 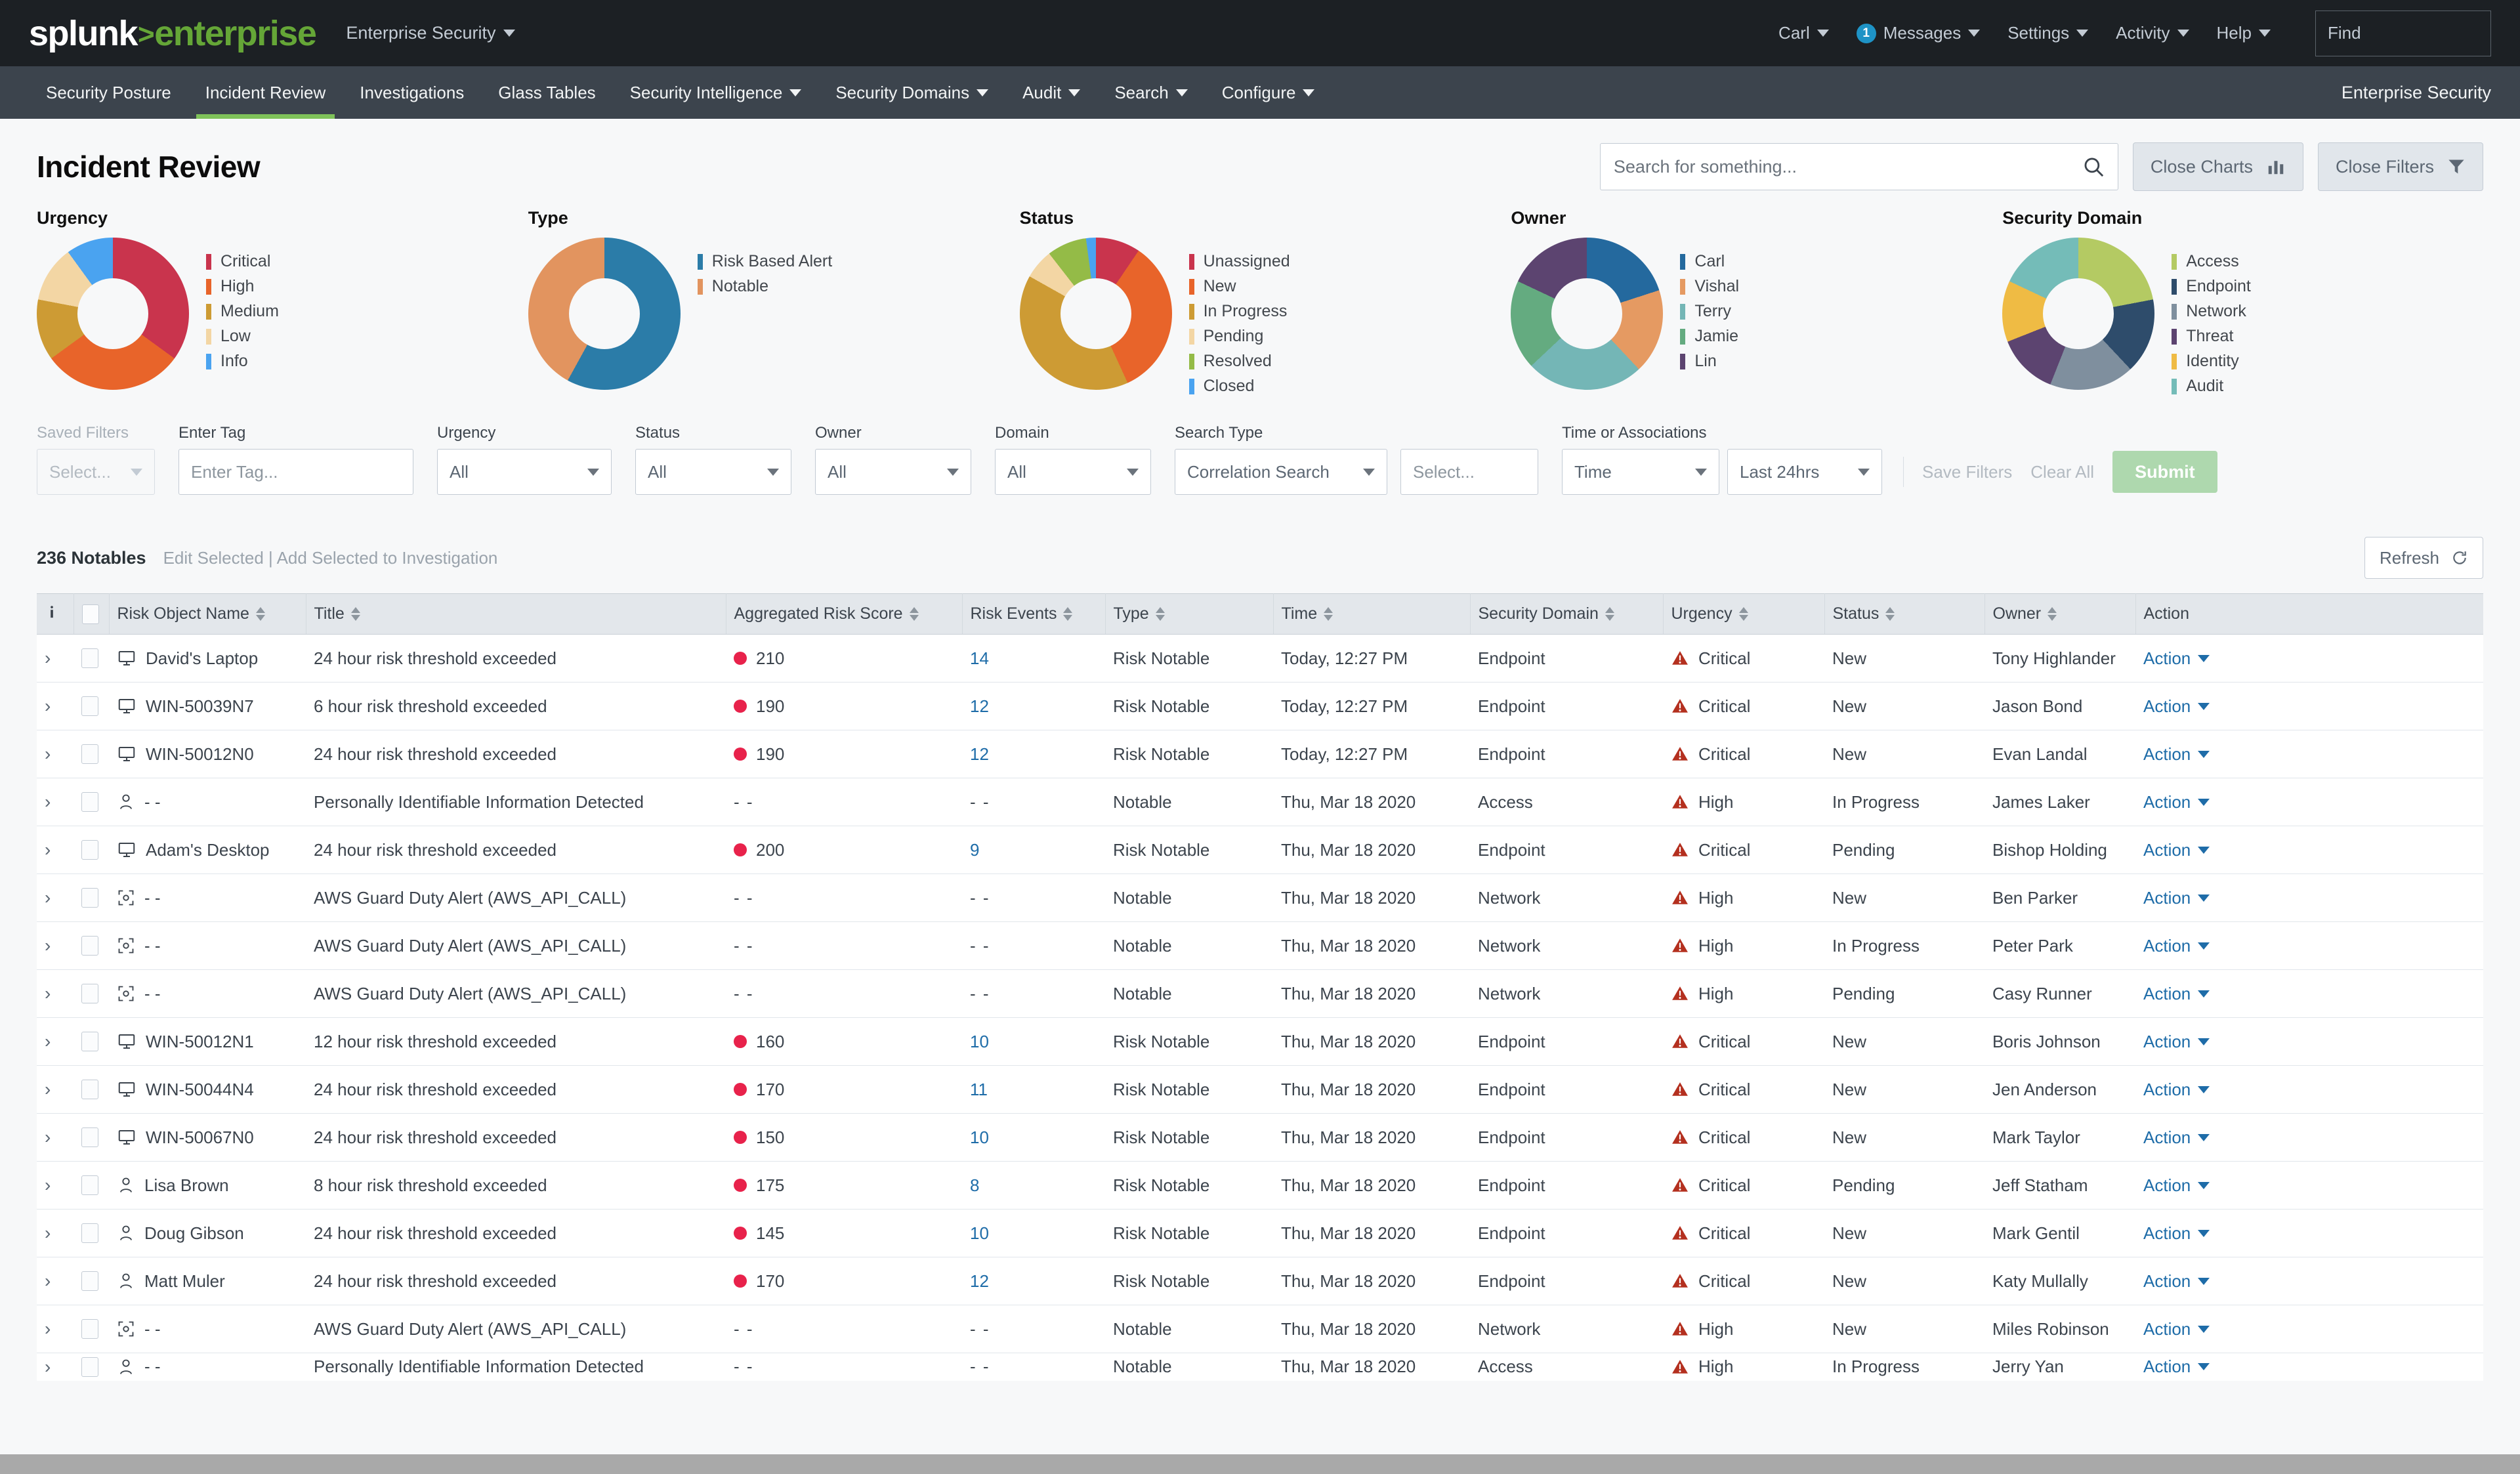 I want to click on column-header-urgency: Urgency, so click(x=1744, y=614).